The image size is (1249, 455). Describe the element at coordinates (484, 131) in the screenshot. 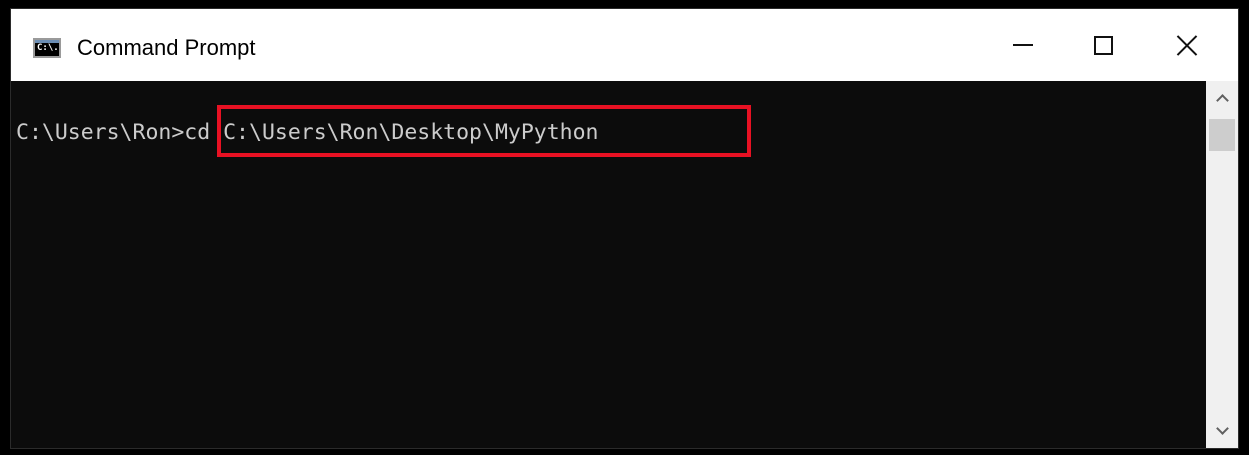

I see `command-highlight-box` at that location.